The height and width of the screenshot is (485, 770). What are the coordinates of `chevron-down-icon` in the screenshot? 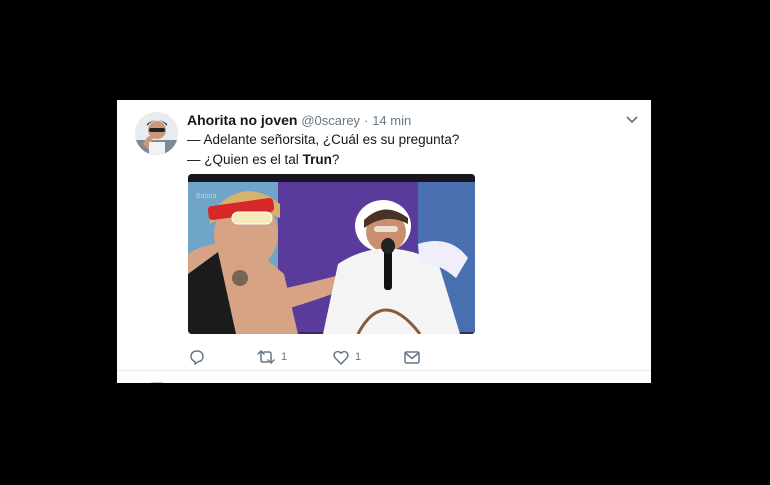 It's located at (632, 120).